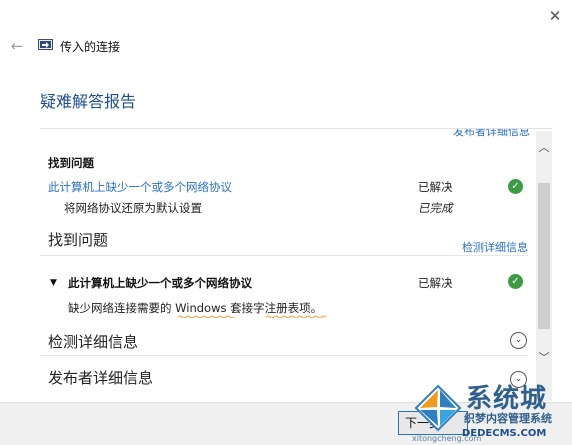  I want to click on problem-description: 缺少网络连接需要的 Windows 套接字注册表项。, so click(195, 308).